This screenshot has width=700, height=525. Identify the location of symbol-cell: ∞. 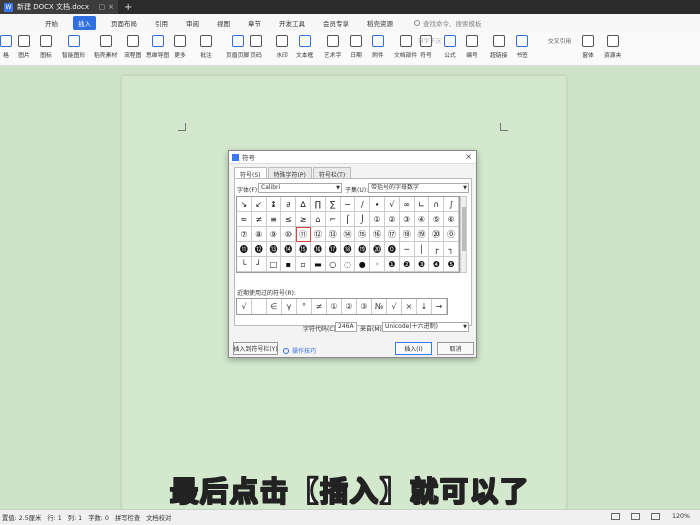
(407, 204).